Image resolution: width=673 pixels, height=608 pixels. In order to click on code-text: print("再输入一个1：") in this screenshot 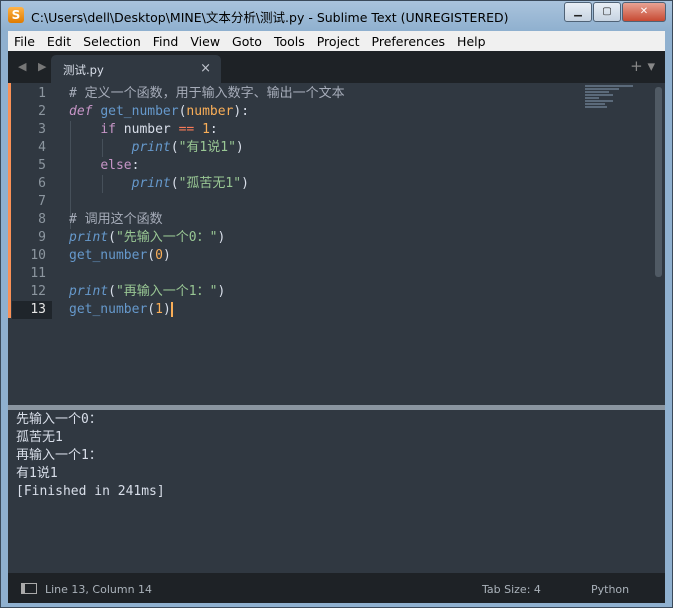, I will do `click(147, 292)`.